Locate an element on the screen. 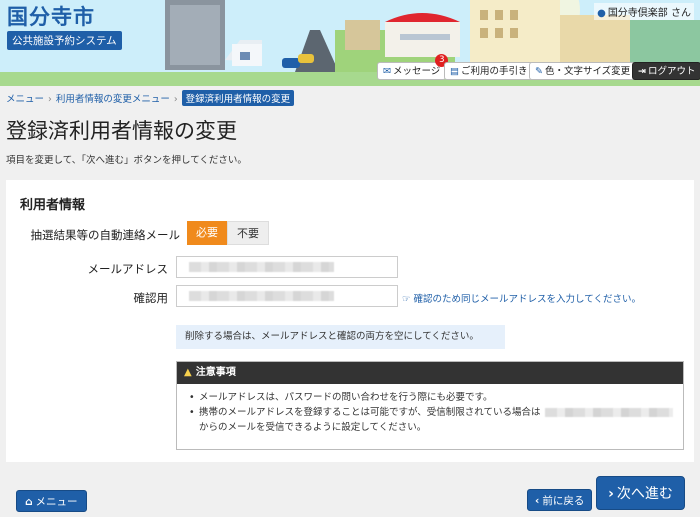  footer-bar: ⌂ メニュー ‹ 前に戻る › 次へ進む is located at coordinates (350, 493).